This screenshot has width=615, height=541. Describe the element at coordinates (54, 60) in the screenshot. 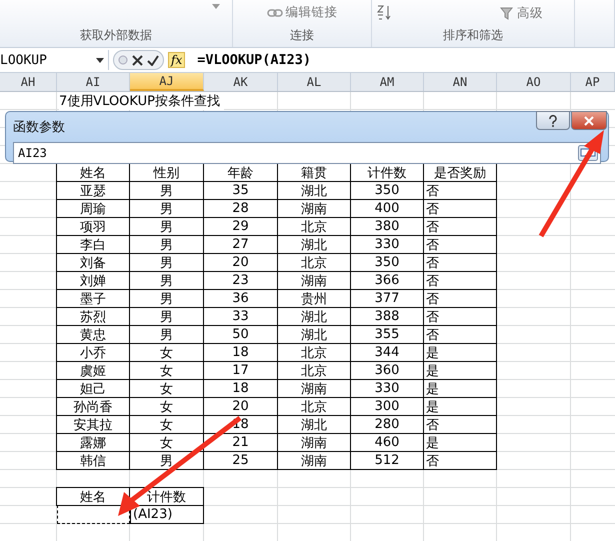

I see `name-box: LOOKUP` at that location.